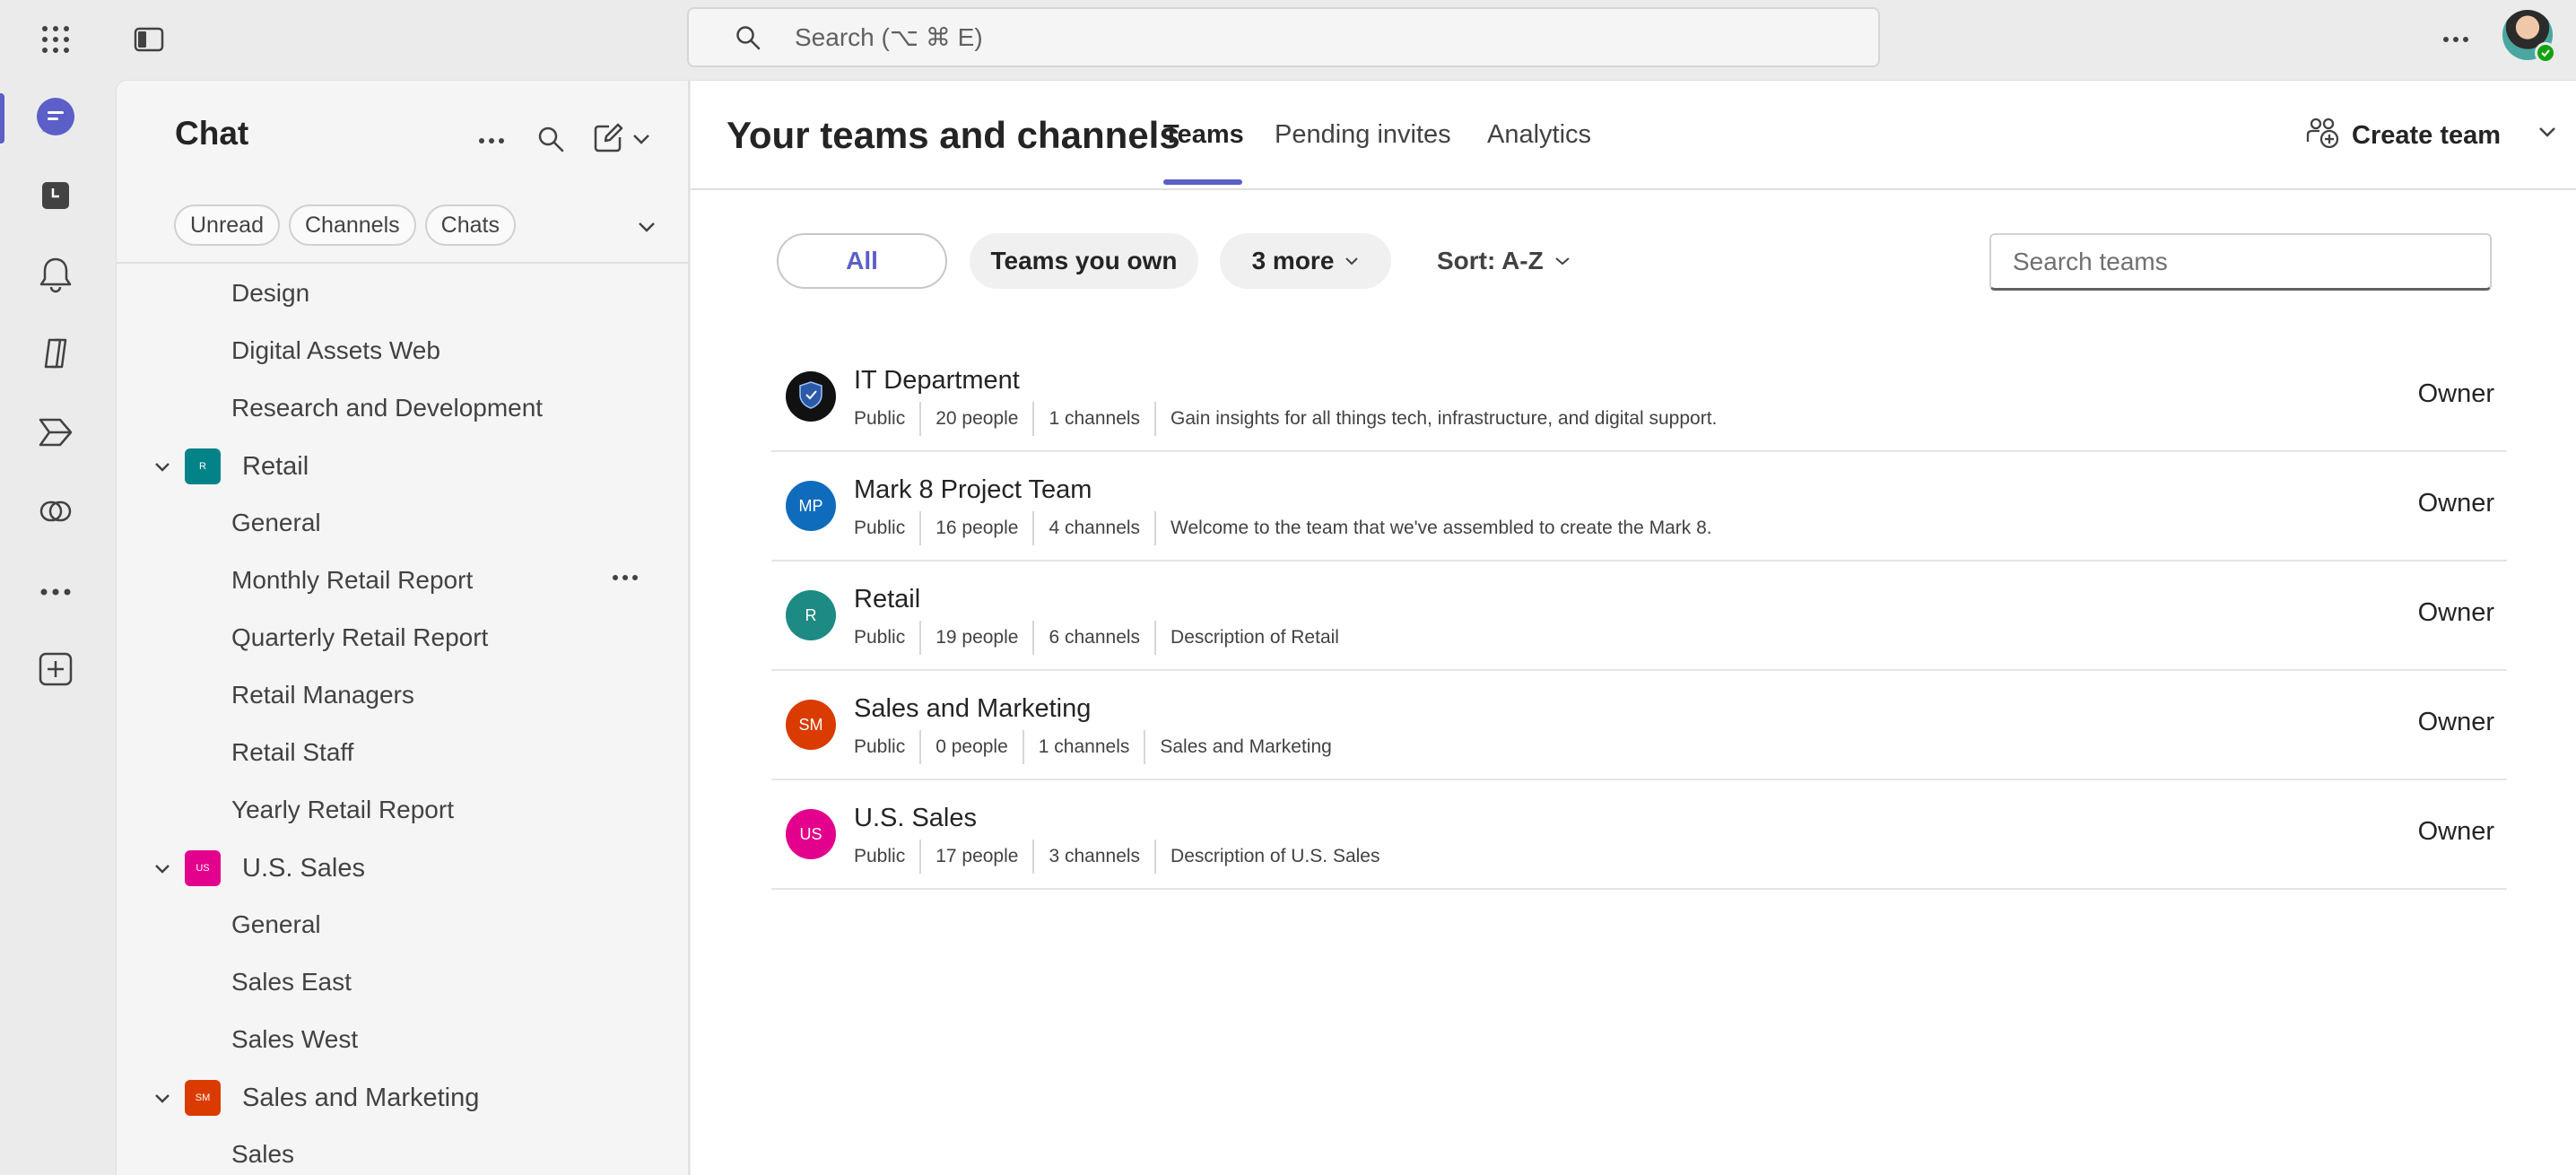 This screenshot has width=2576, height=1175. I want to click on channel-item: Retail Staff, so click(292, 752).